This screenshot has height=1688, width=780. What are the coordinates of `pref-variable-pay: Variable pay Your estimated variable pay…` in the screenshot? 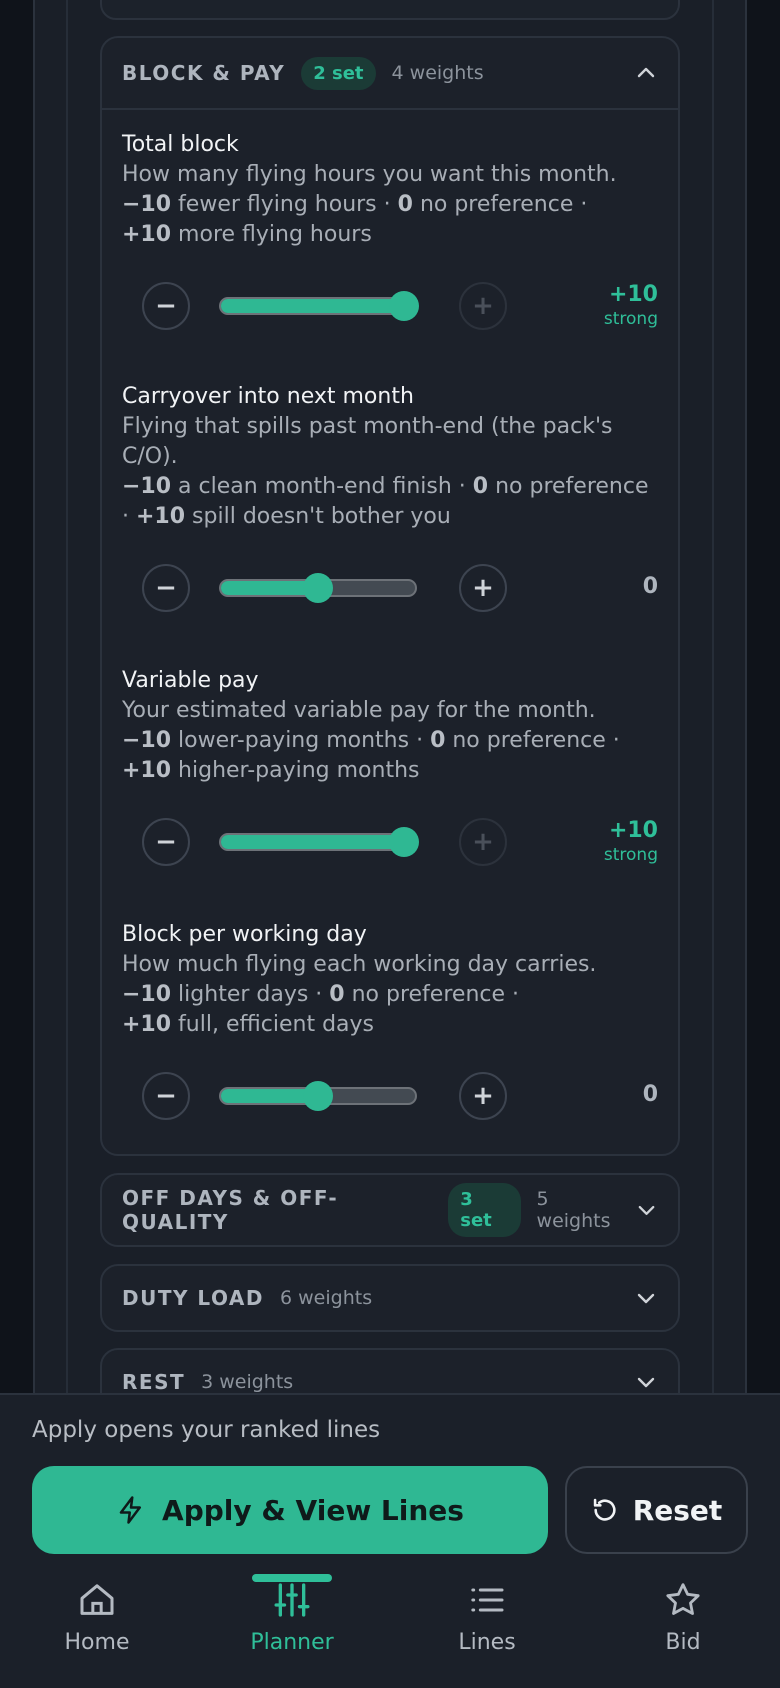 It's located at (390, 763).